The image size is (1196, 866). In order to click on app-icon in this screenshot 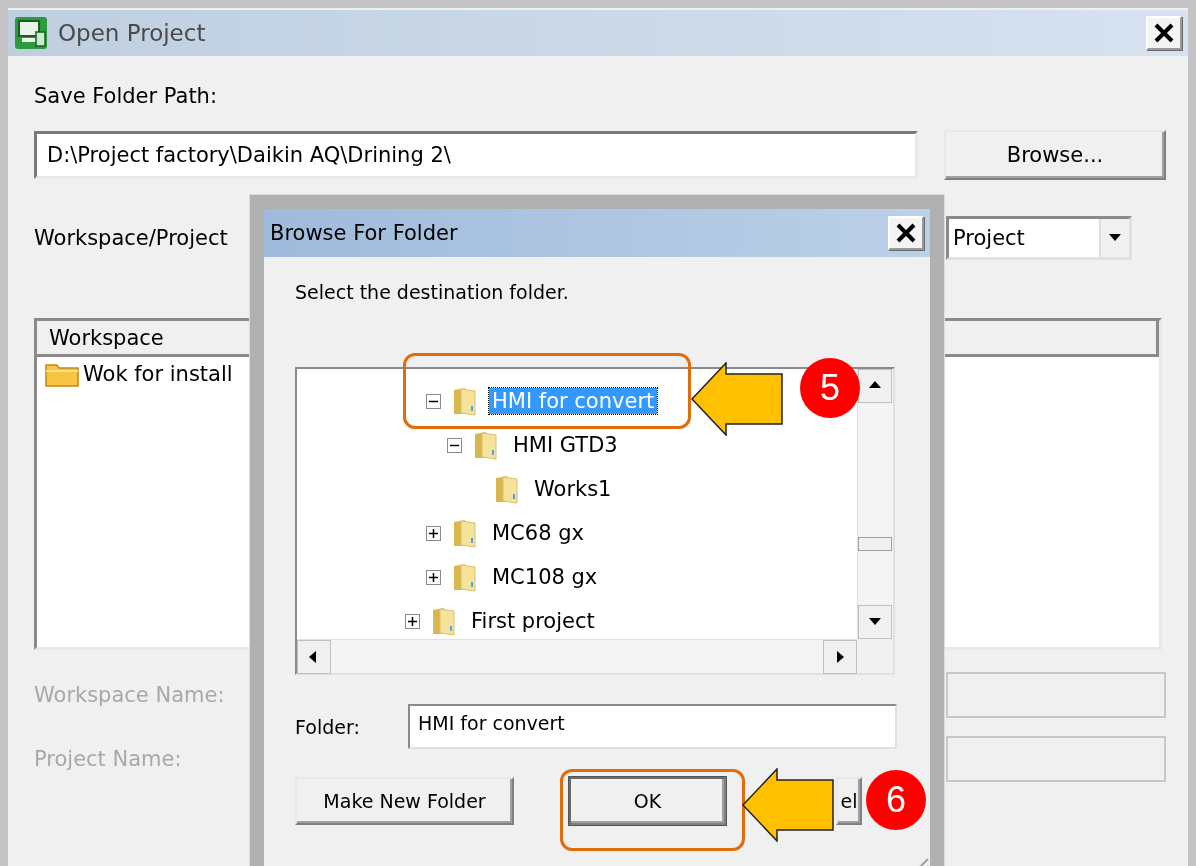, I will do `click(31, 33)`.